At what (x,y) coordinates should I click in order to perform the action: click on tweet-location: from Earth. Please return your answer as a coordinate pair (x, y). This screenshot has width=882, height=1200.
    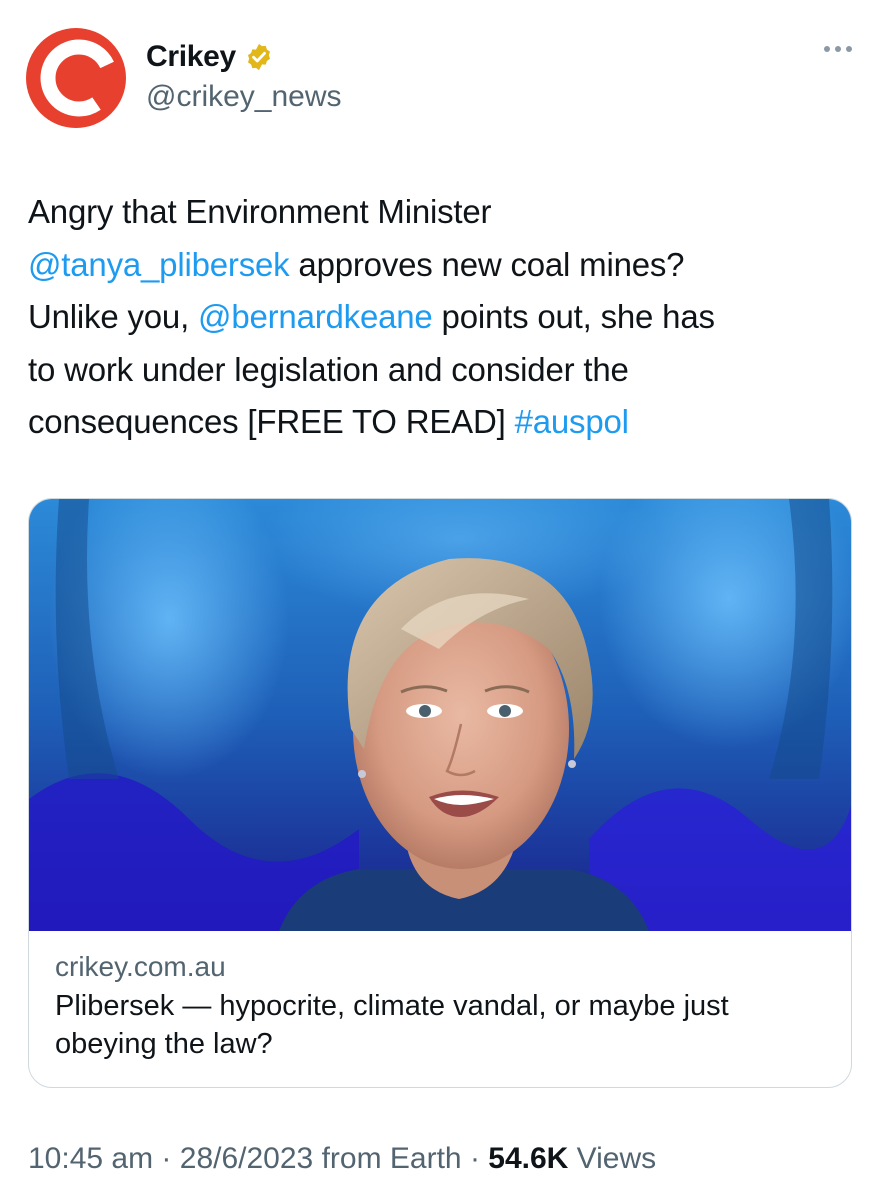
    Looking at the image, I should click on (387, 1158).